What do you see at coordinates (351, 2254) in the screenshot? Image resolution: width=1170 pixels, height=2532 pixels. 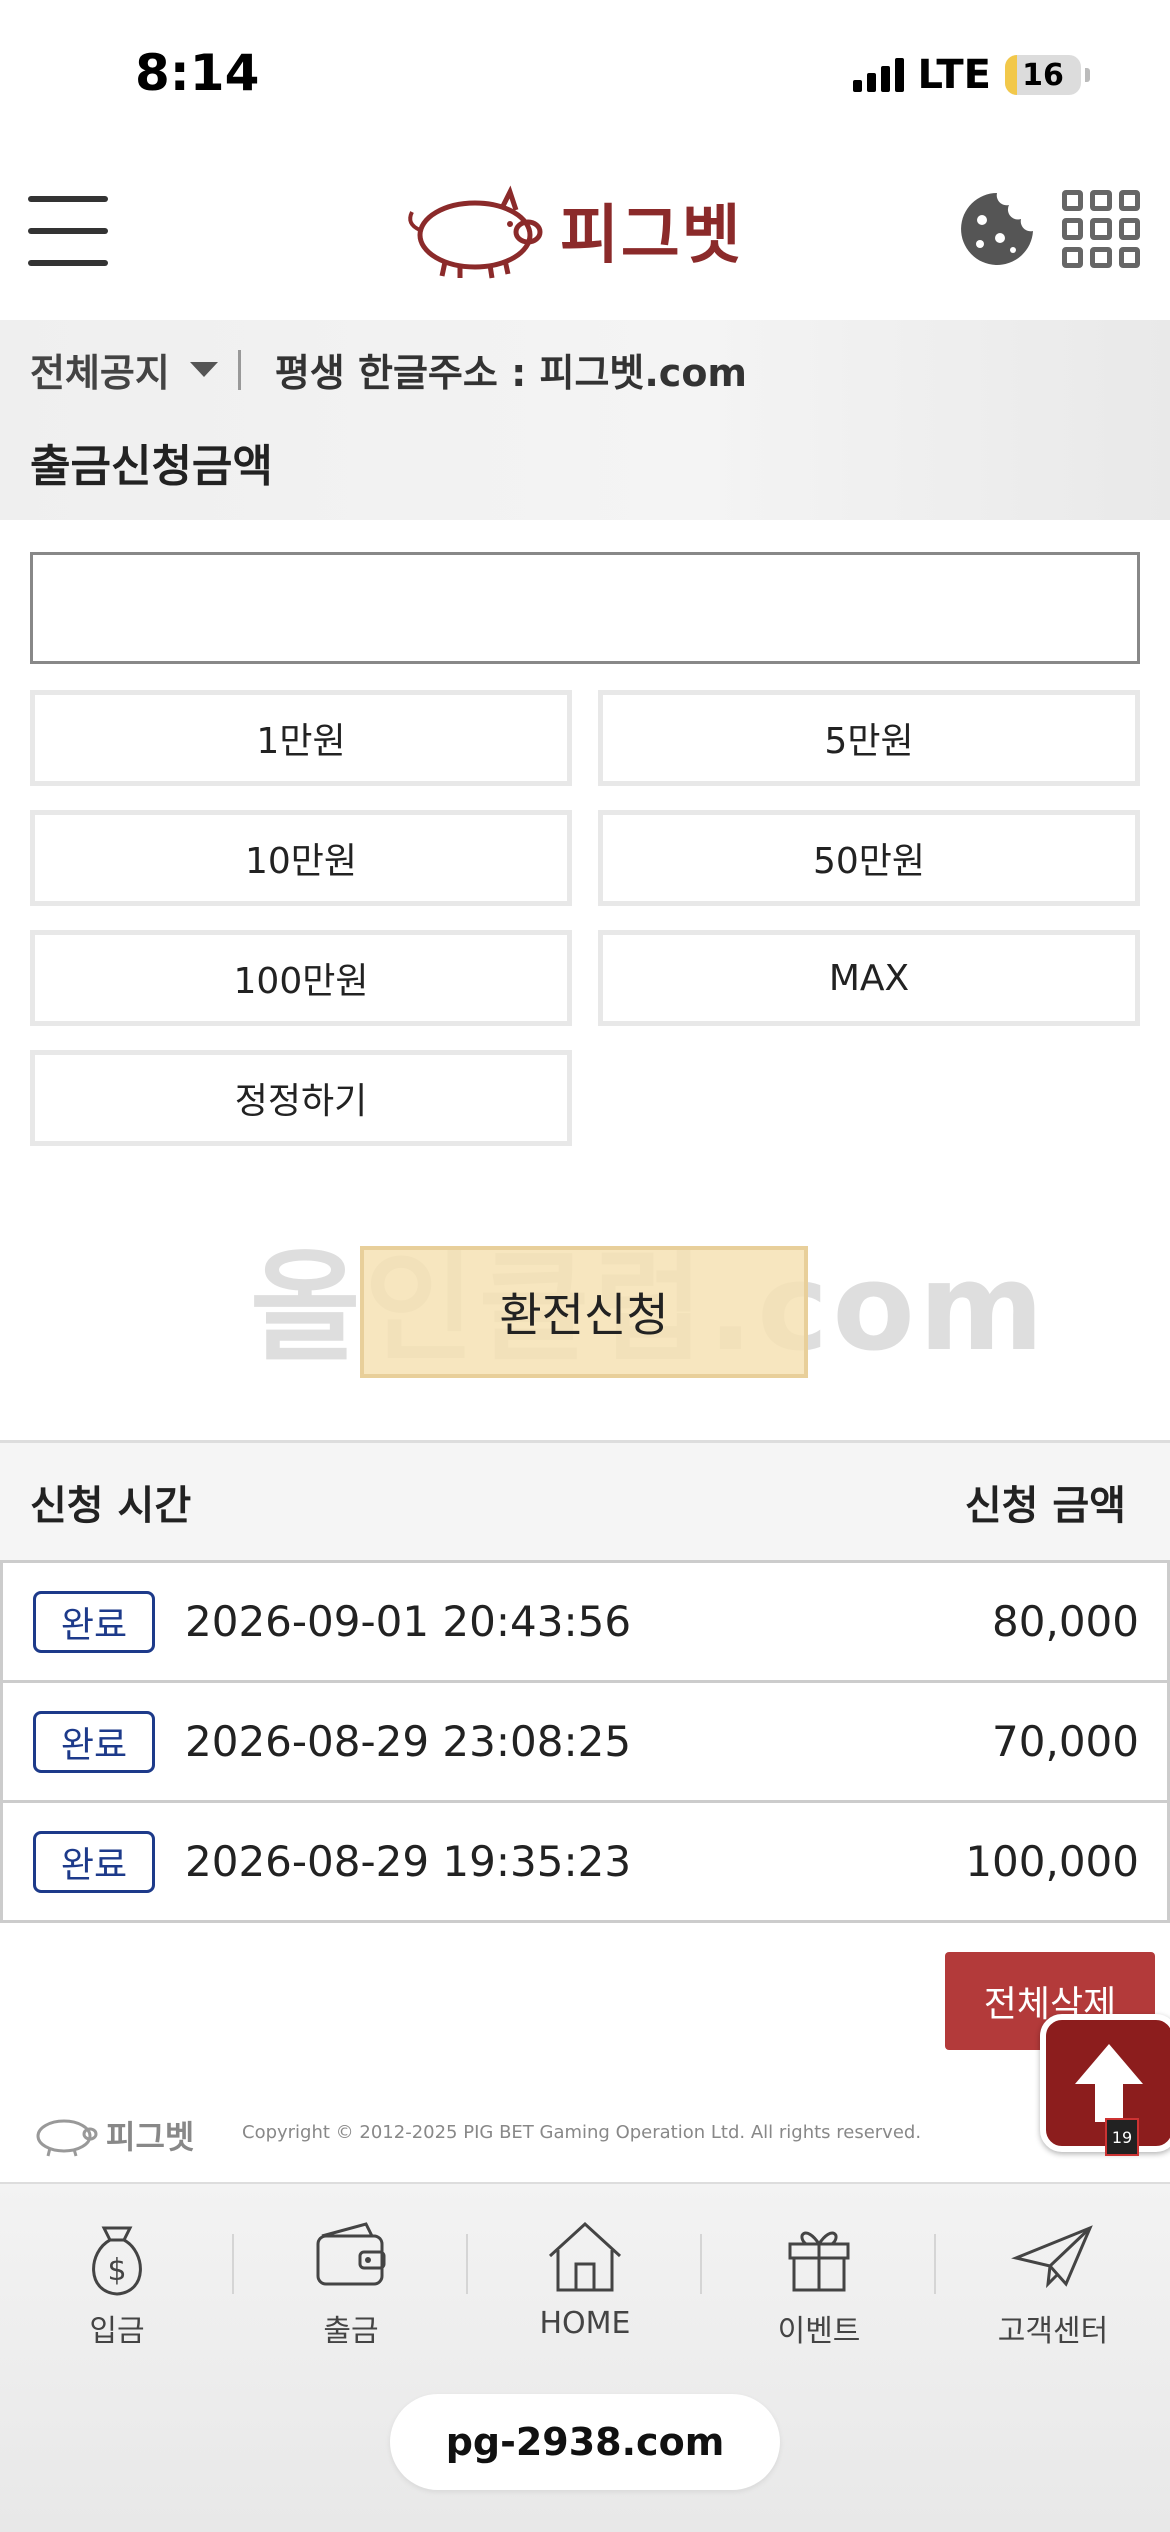 I see `wallet-icon` at bounding box center [351, 2254].